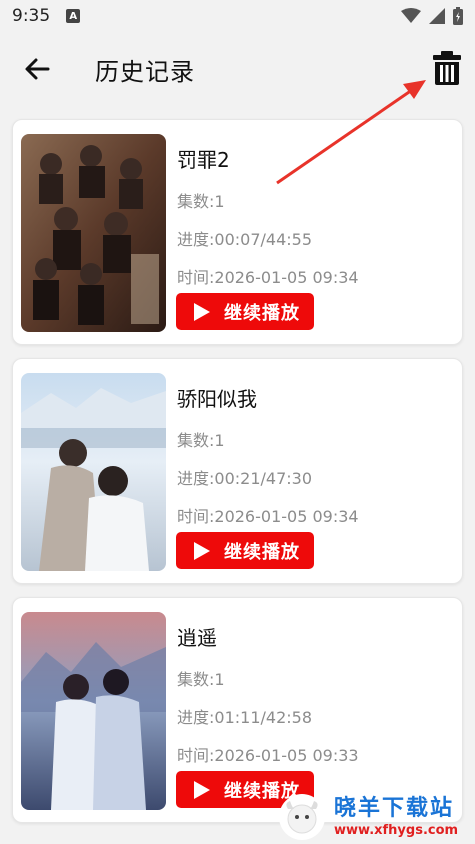 Image resolution: width=475 pixels, height=844 pixels. What do you see at coordinates (396, 830) in the screenshot?
I see `watermark-url: www.xfhygs.com` at bounding box center [396, 830].